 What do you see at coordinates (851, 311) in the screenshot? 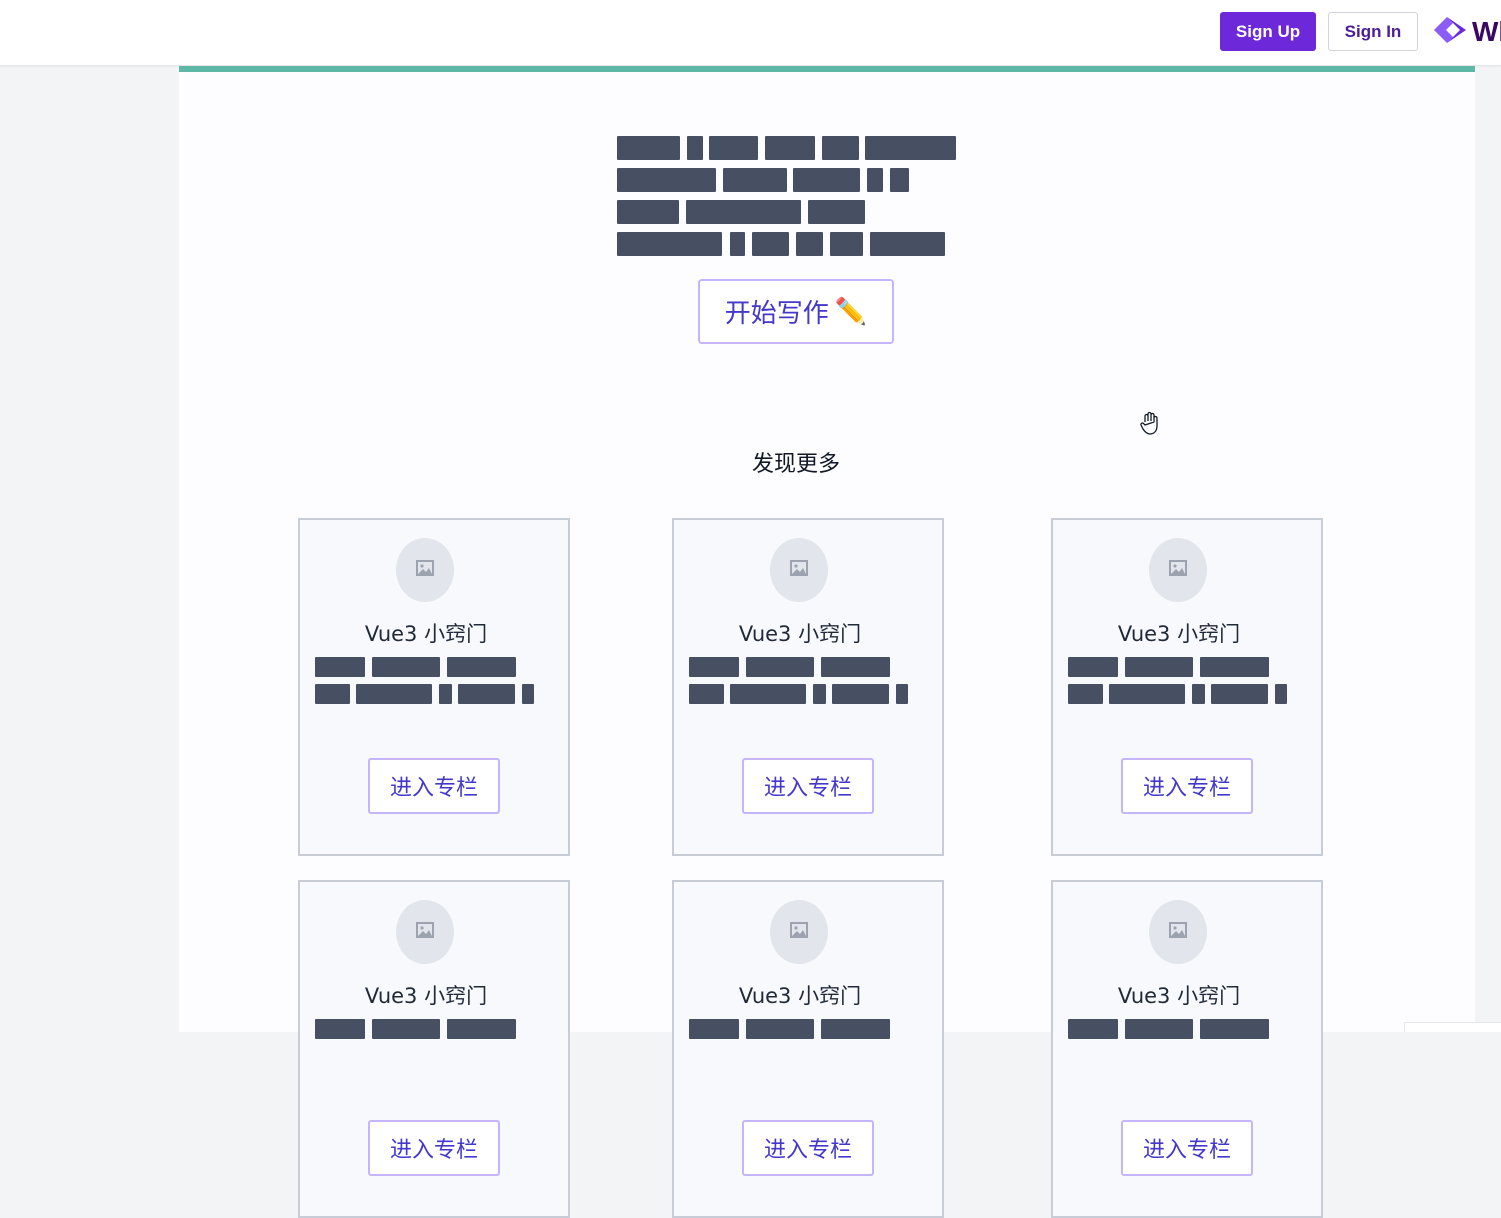
I see `pencil-icon: ✏️` at bounding box center [851, 311].